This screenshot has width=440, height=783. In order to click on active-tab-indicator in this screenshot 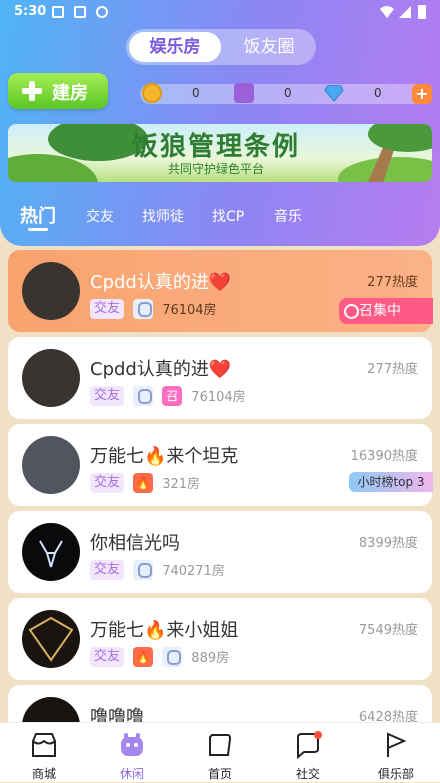, I will do `click(38, 229)`.